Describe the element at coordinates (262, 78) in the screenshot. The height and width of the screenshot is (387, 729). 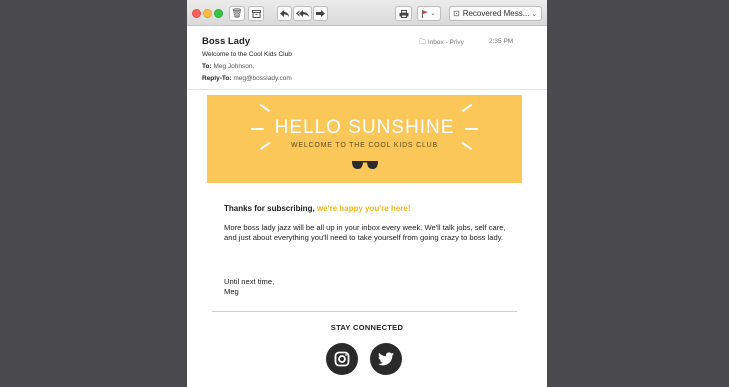
I see `reply-to-value: meg@bosslady.com` at that location.